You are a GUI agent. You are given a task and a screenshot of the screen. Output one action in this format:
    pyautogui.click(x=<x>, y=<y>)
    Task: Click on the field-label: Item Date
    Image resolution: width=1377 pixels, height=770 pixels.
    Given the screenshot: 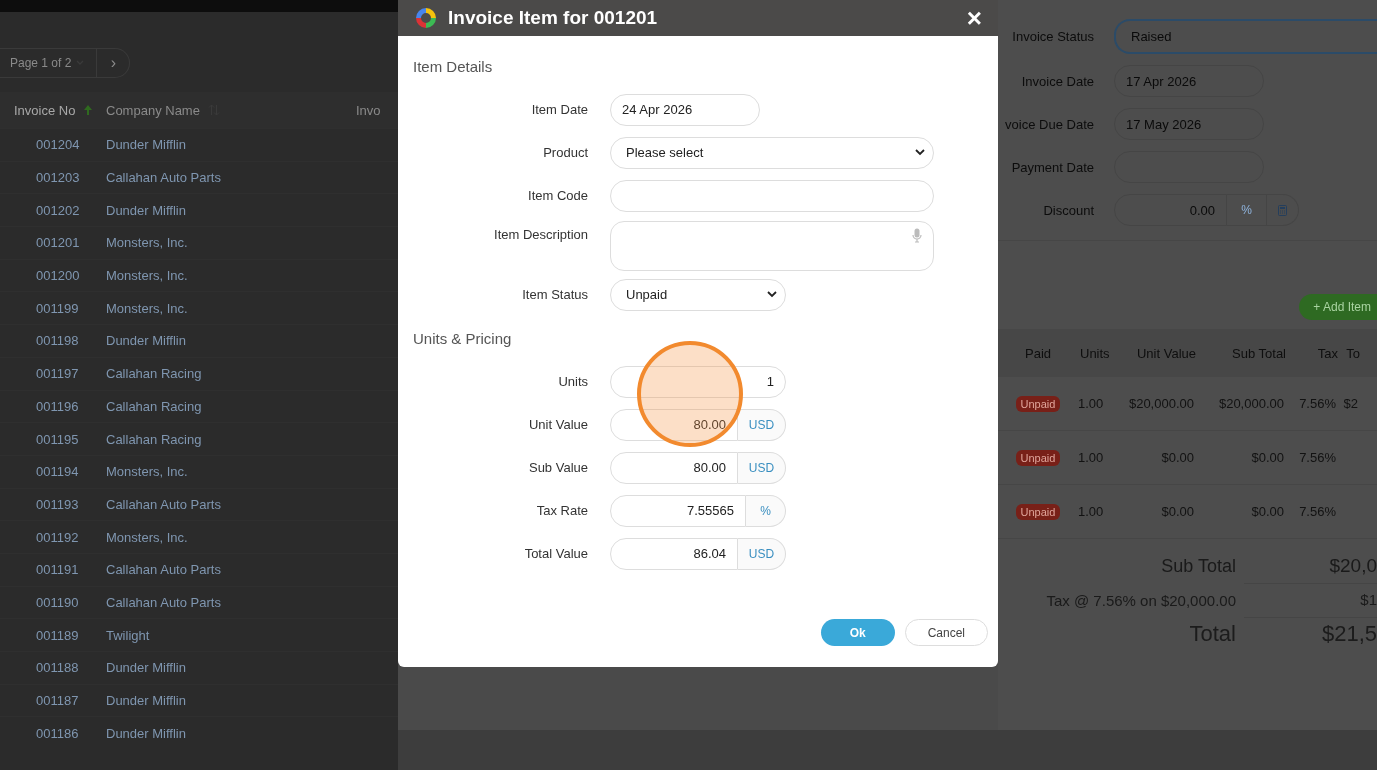 What is the action you would take?
    pyautogui.click(x=559, y=109)
    